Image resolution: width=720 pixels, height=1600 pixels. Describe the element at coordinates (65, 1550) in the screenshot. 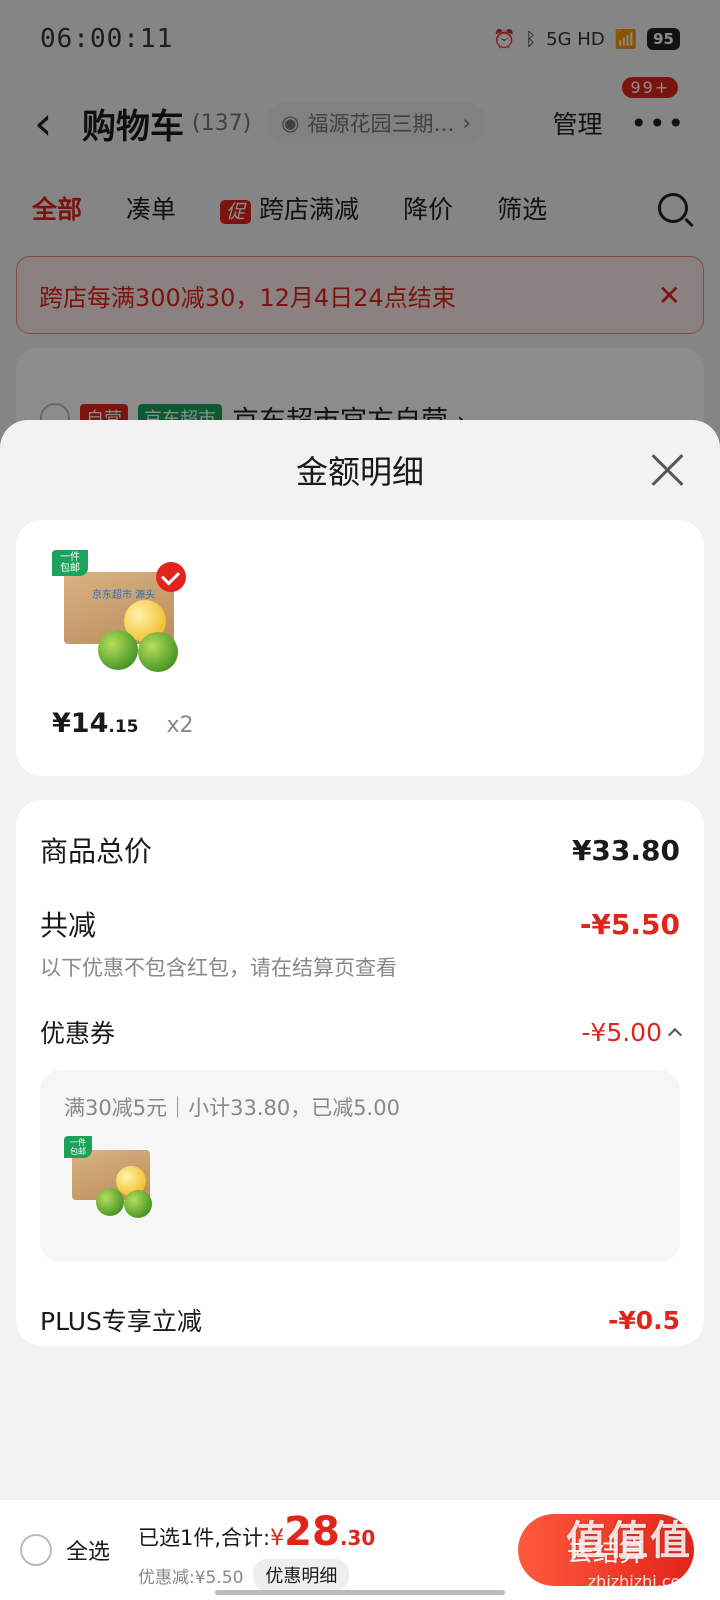

I see `select-all-toggle: 全选` at that location.